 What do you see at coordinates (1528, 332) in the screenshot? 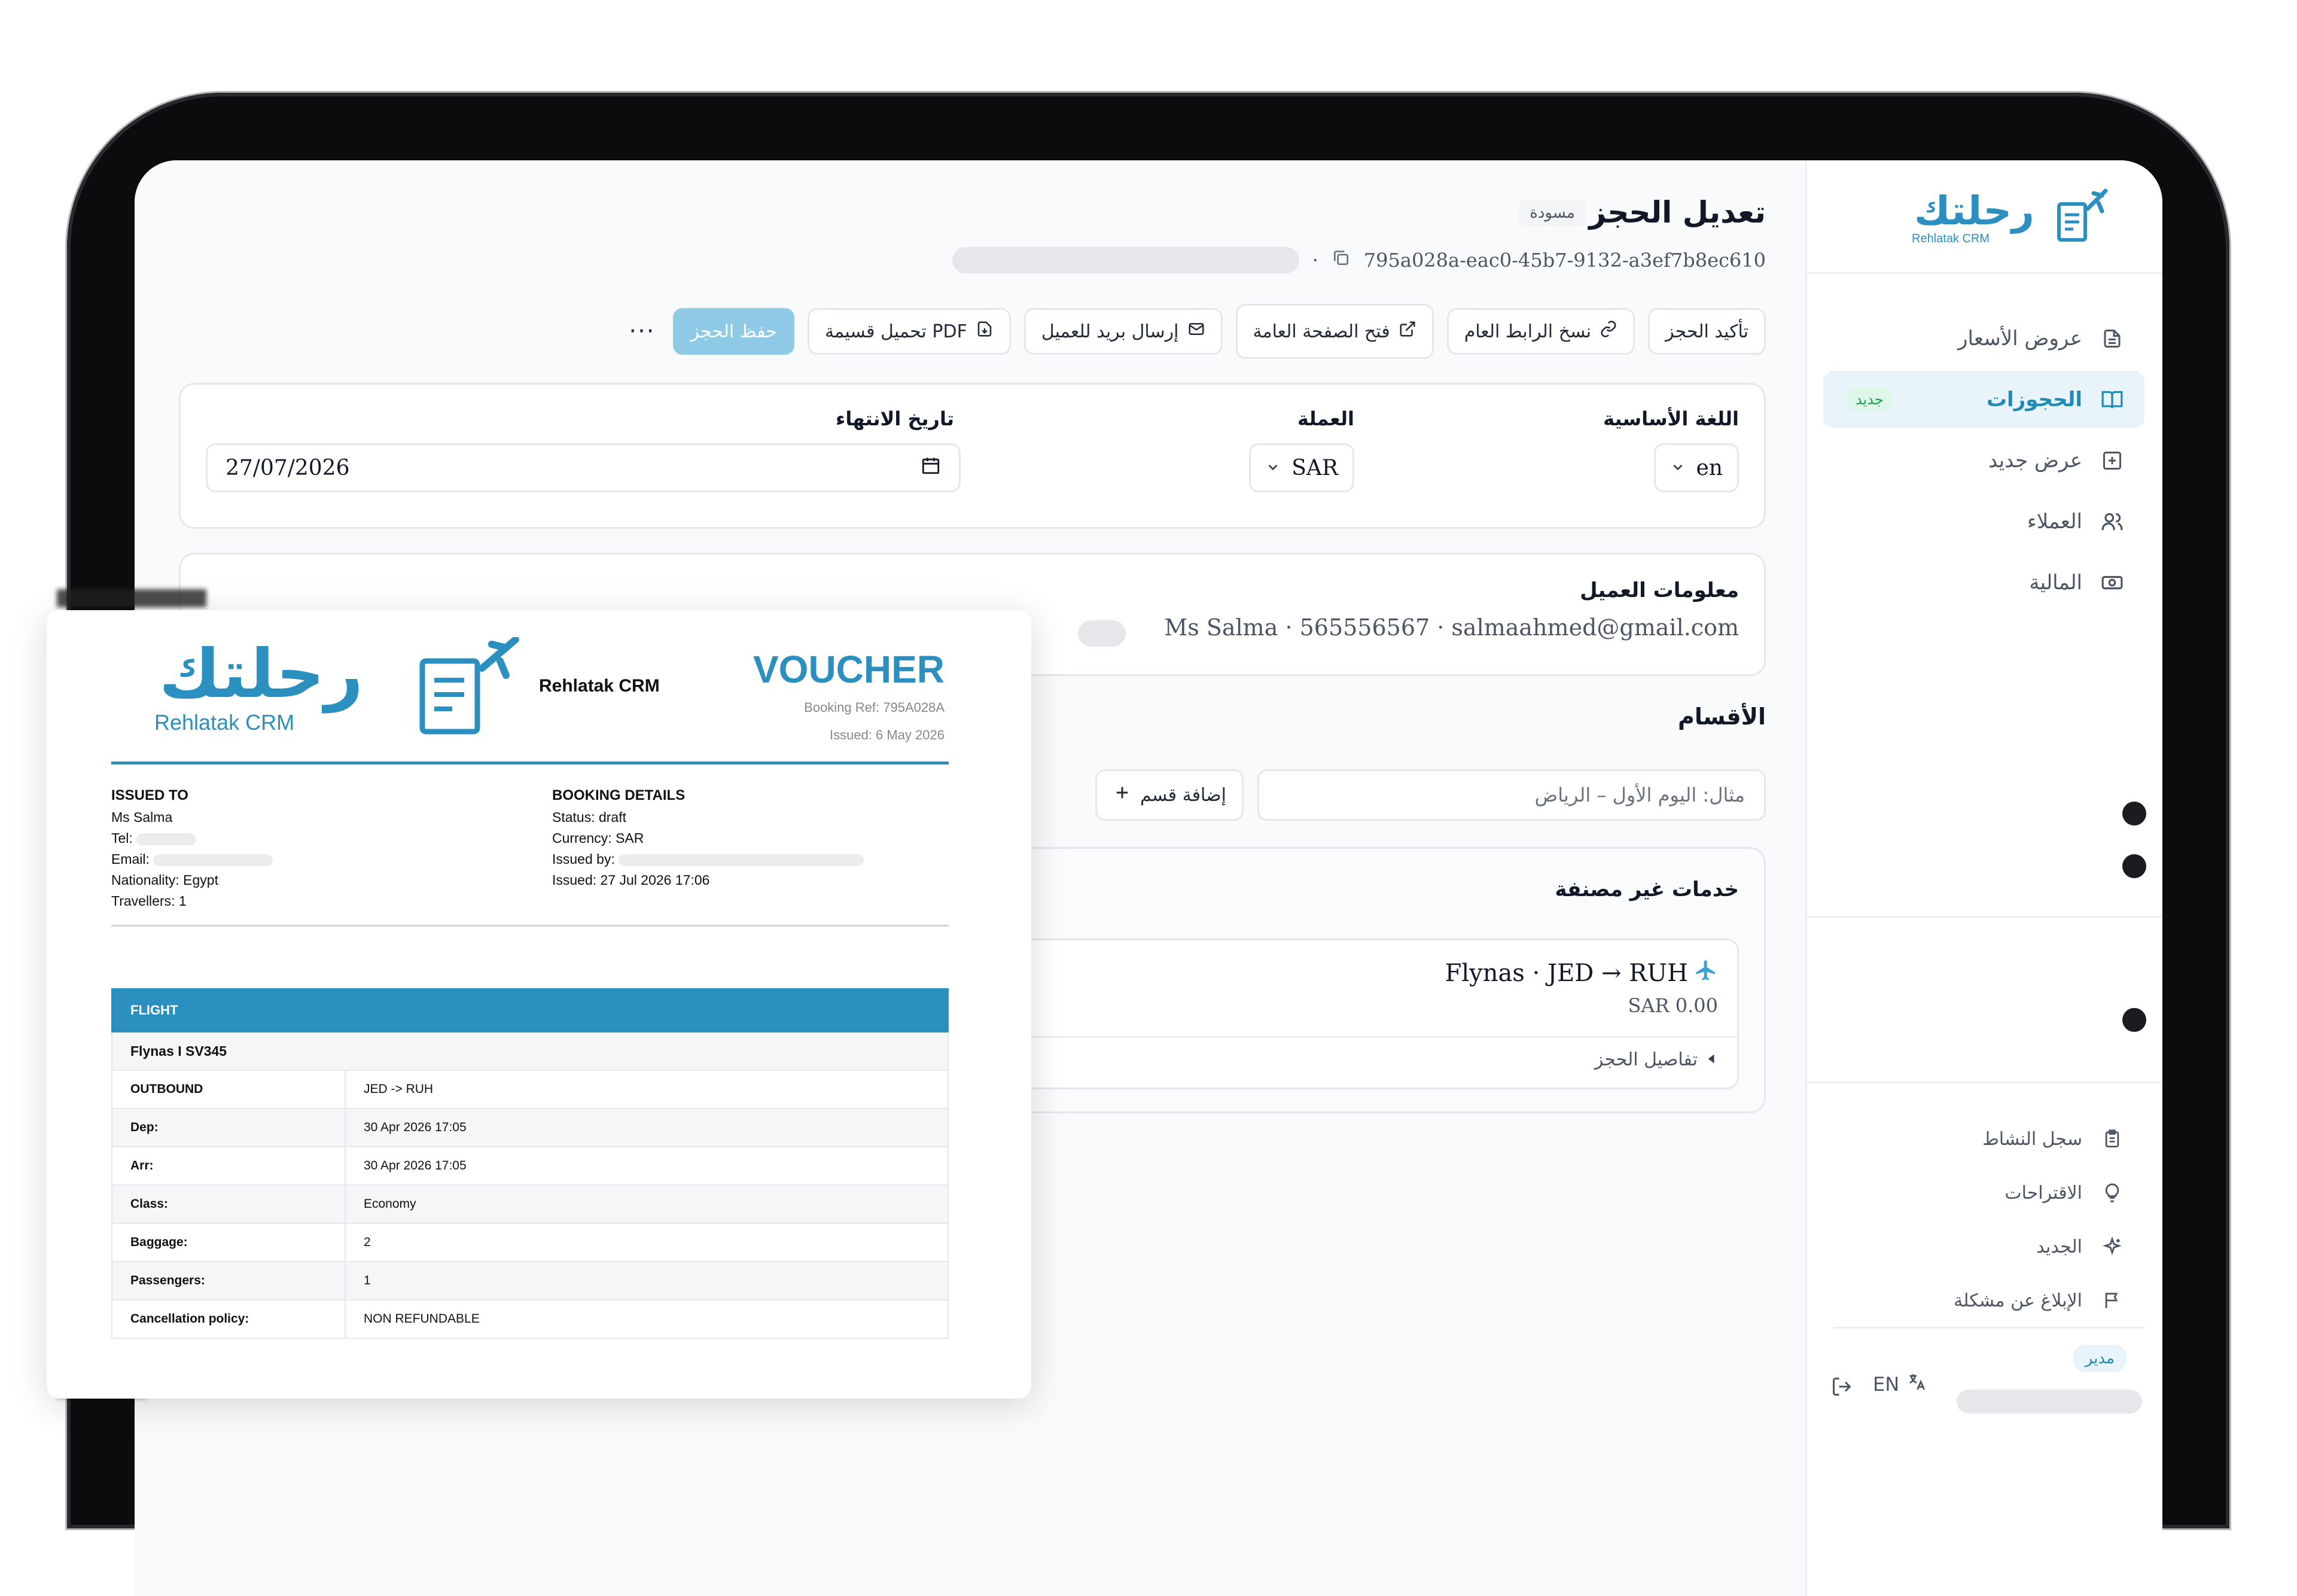
I see `copy-link-label: نسخ الرابط العام` at bounding box center [1528, 332].